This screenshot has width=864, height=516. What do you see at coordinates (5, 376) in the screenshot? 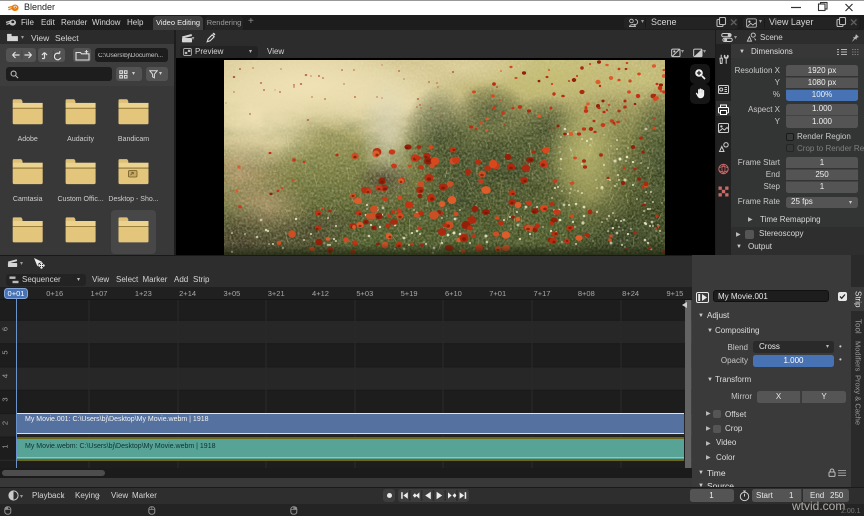
I see `svg-text: 4` at bounding box center [5, 376].